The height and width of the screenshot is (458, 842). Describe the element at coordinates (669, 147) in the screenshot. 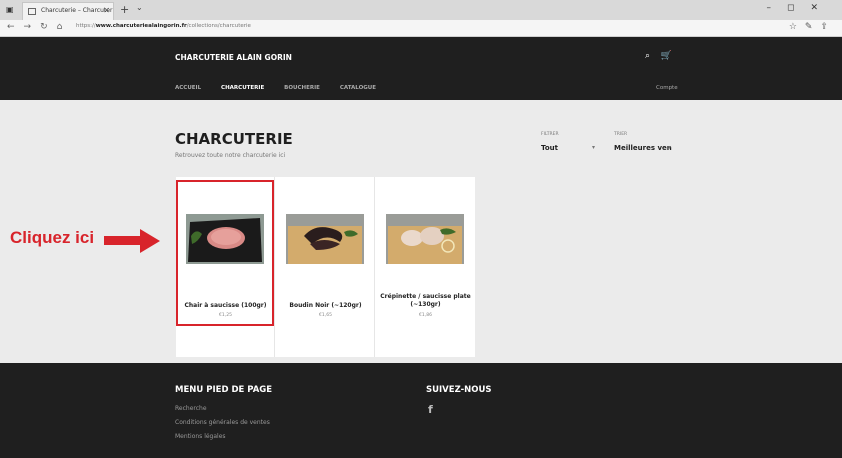

I see `sort-chevron-icon: ▾` at that location.